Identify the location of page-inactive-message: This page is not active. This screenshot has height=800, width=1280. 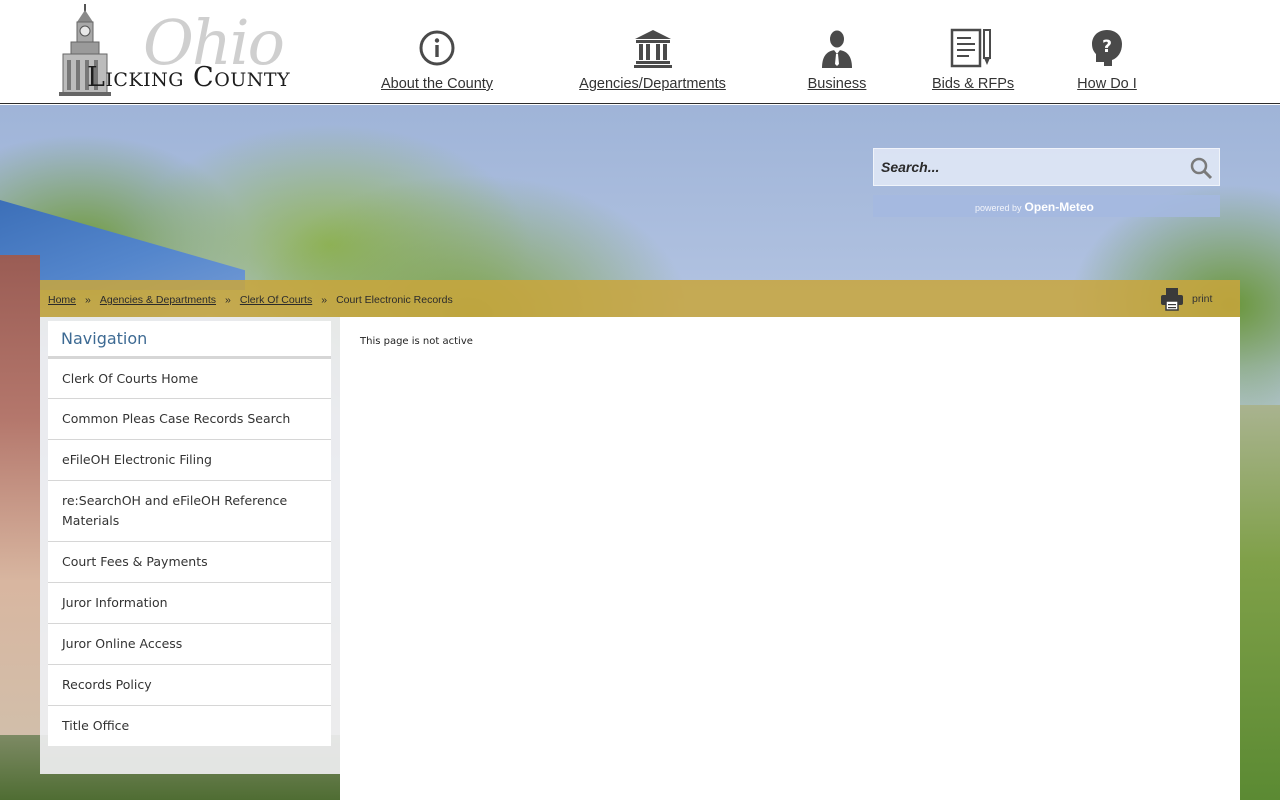
(416, 341).